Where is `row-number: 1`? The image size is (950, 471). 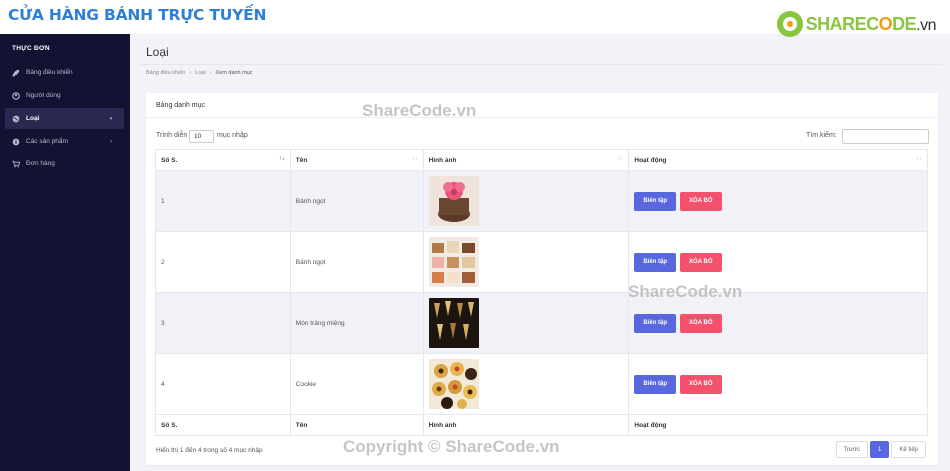 row-number: 1 is located at coordinates (223, 201).